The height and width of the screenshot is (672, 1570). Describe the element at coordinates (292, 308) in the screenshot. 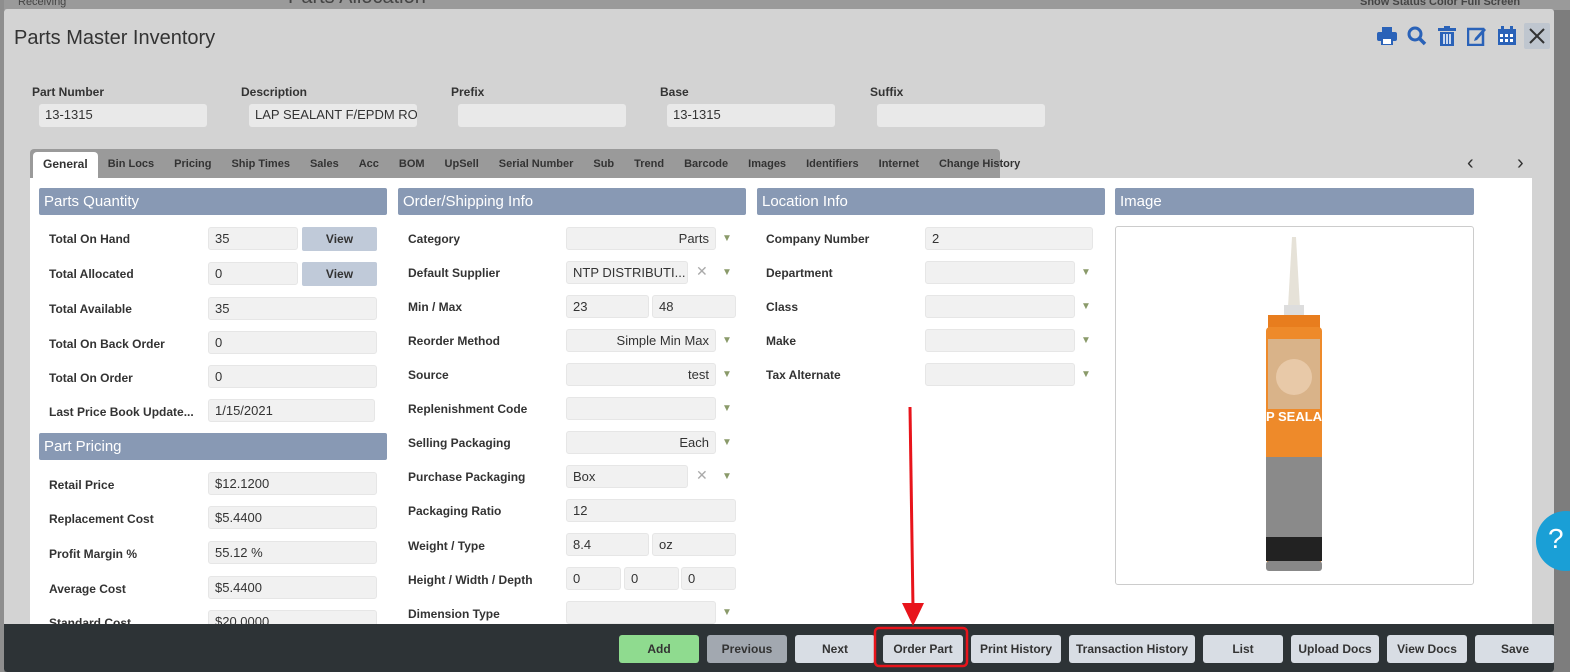

I see `total-available-field: 35` at that location.